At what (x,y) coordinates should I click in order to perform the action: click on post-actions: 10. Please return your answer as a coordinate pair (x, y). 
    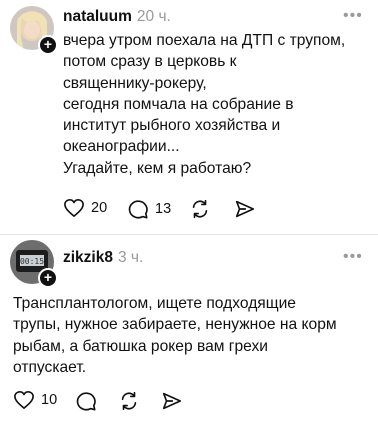
    Looking at the image, I should click on (163, 402).